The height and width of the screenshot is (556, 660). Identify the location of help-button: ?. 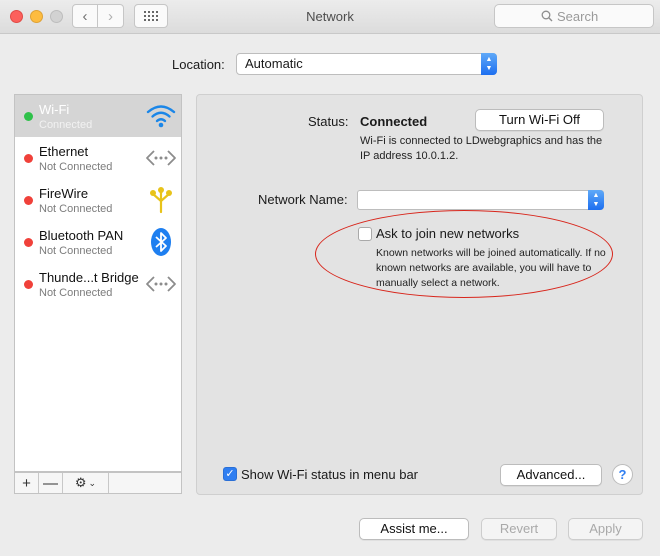
(622, 474).